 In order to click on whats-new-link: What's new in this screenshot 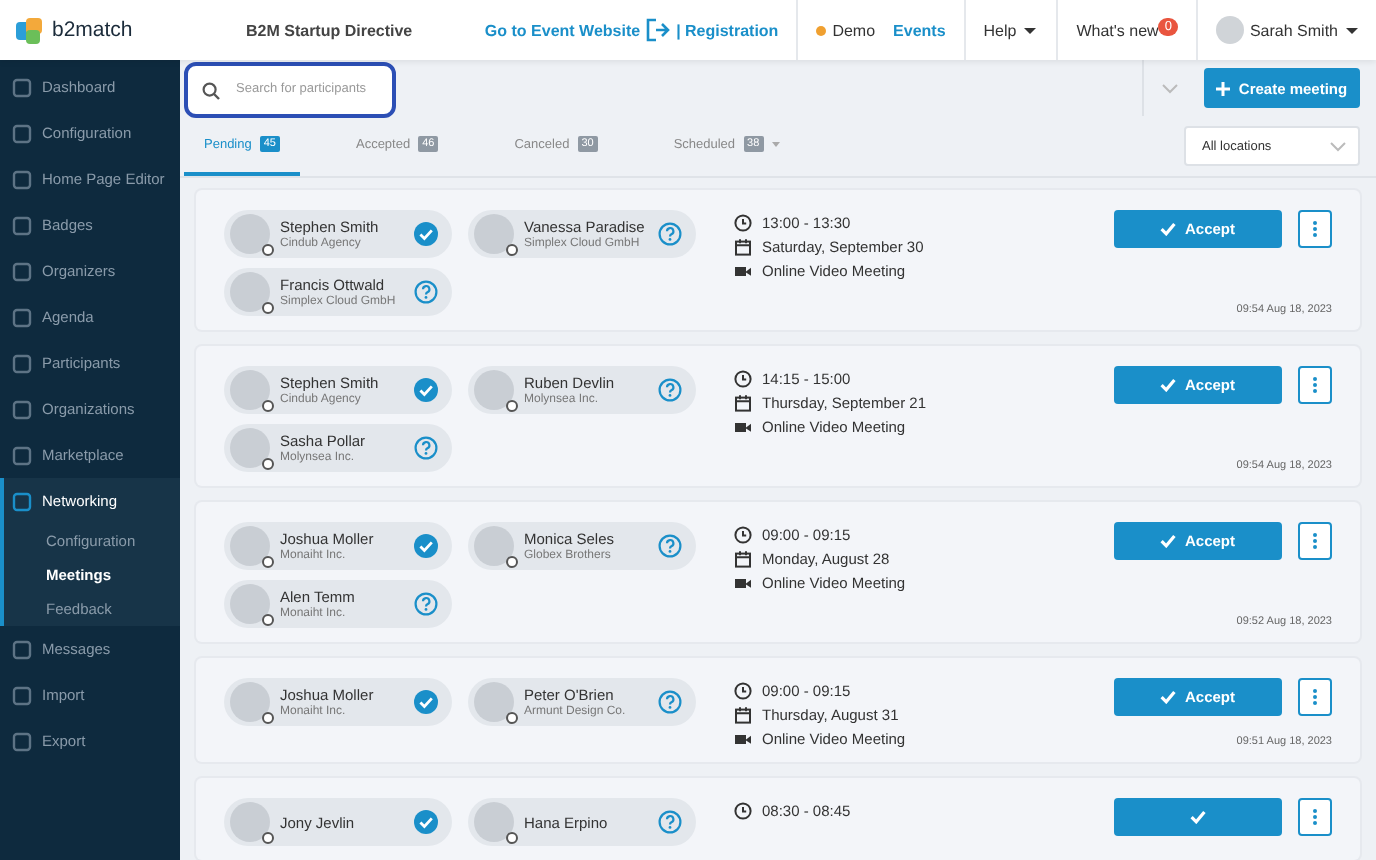, I will do `click(1117, 30)`.